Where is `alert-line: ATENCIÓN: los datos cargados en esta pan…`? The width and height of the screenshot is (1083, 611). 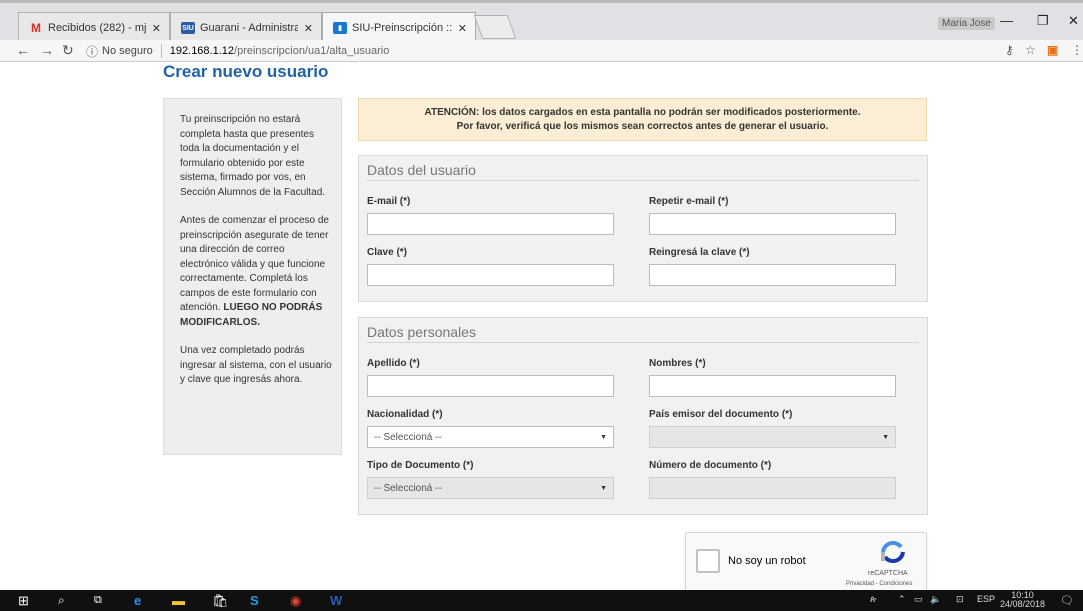
alert-line: ATENCIÓN: los datos cargados en esta pan… is located at coordinates (642, 112).